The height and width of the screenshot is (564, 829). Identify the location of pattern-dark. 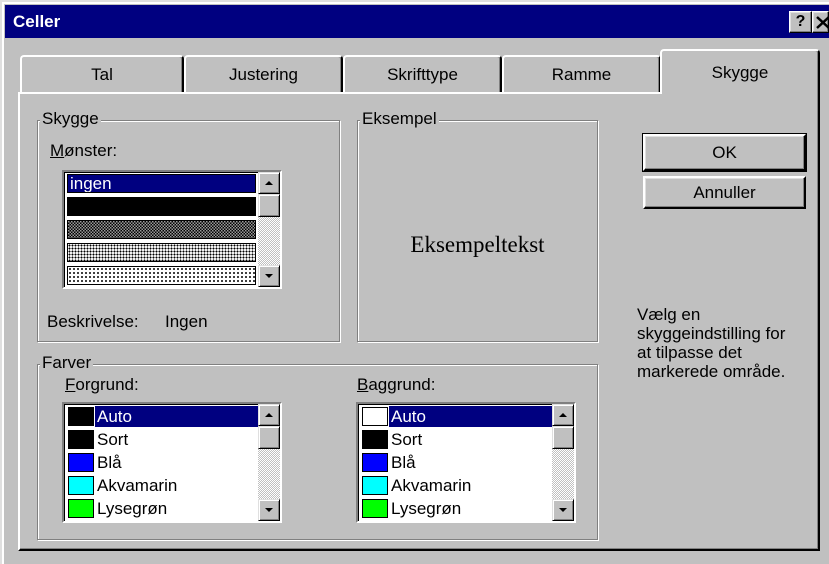
(161, 229).